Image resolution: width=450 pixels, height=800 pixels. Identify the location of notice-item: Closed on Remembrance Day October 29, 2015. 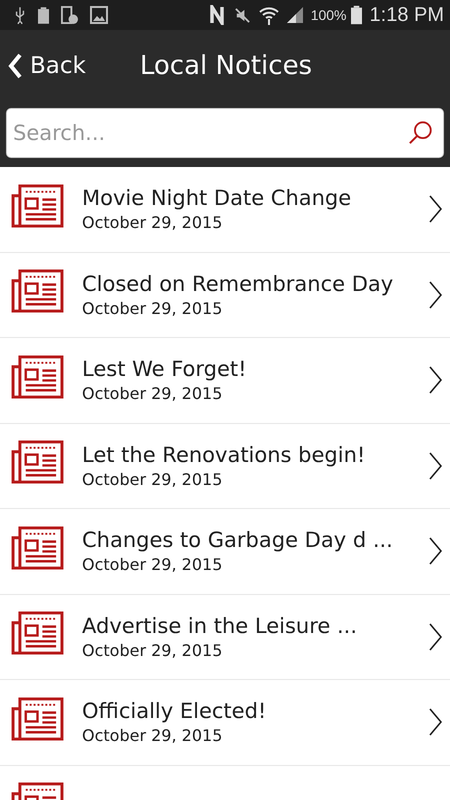
(225, 295).